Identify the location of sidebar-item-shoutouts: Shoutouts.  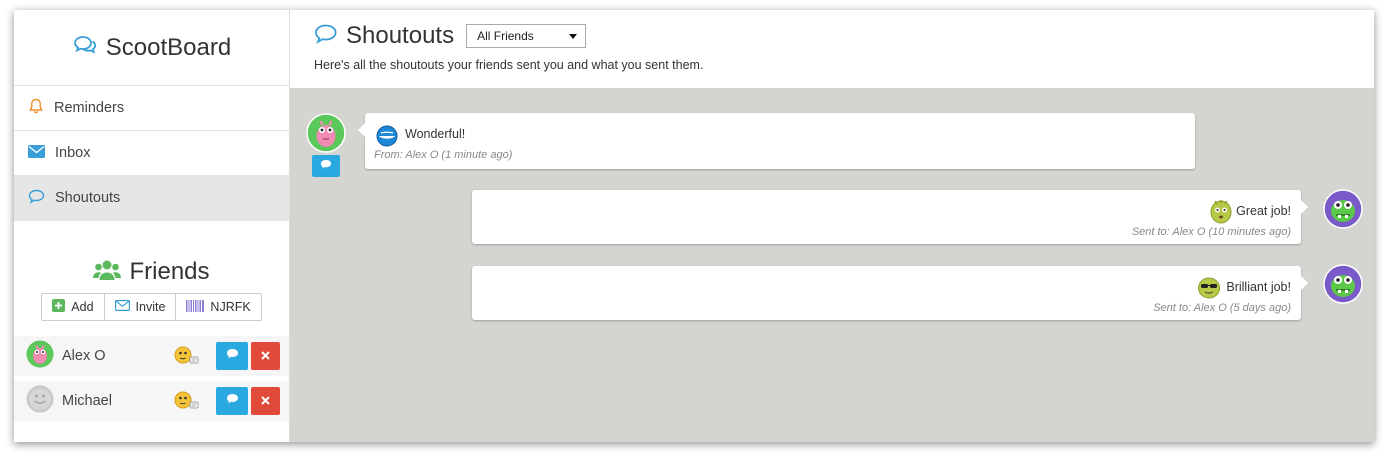
(151, 198).